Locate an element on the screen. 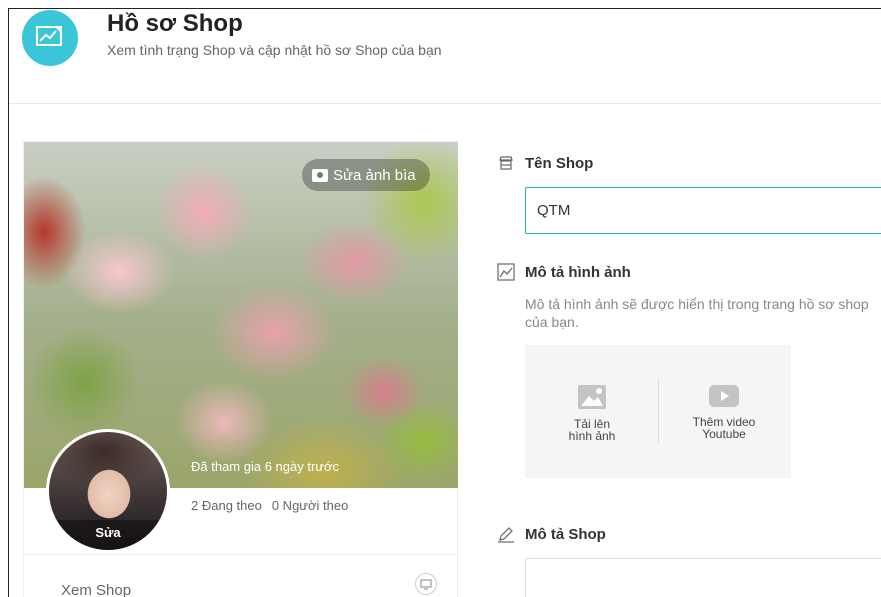 Image resolution: width=881 pixels, height=597 pixels. header-divider is located at coordinates (445, 103).